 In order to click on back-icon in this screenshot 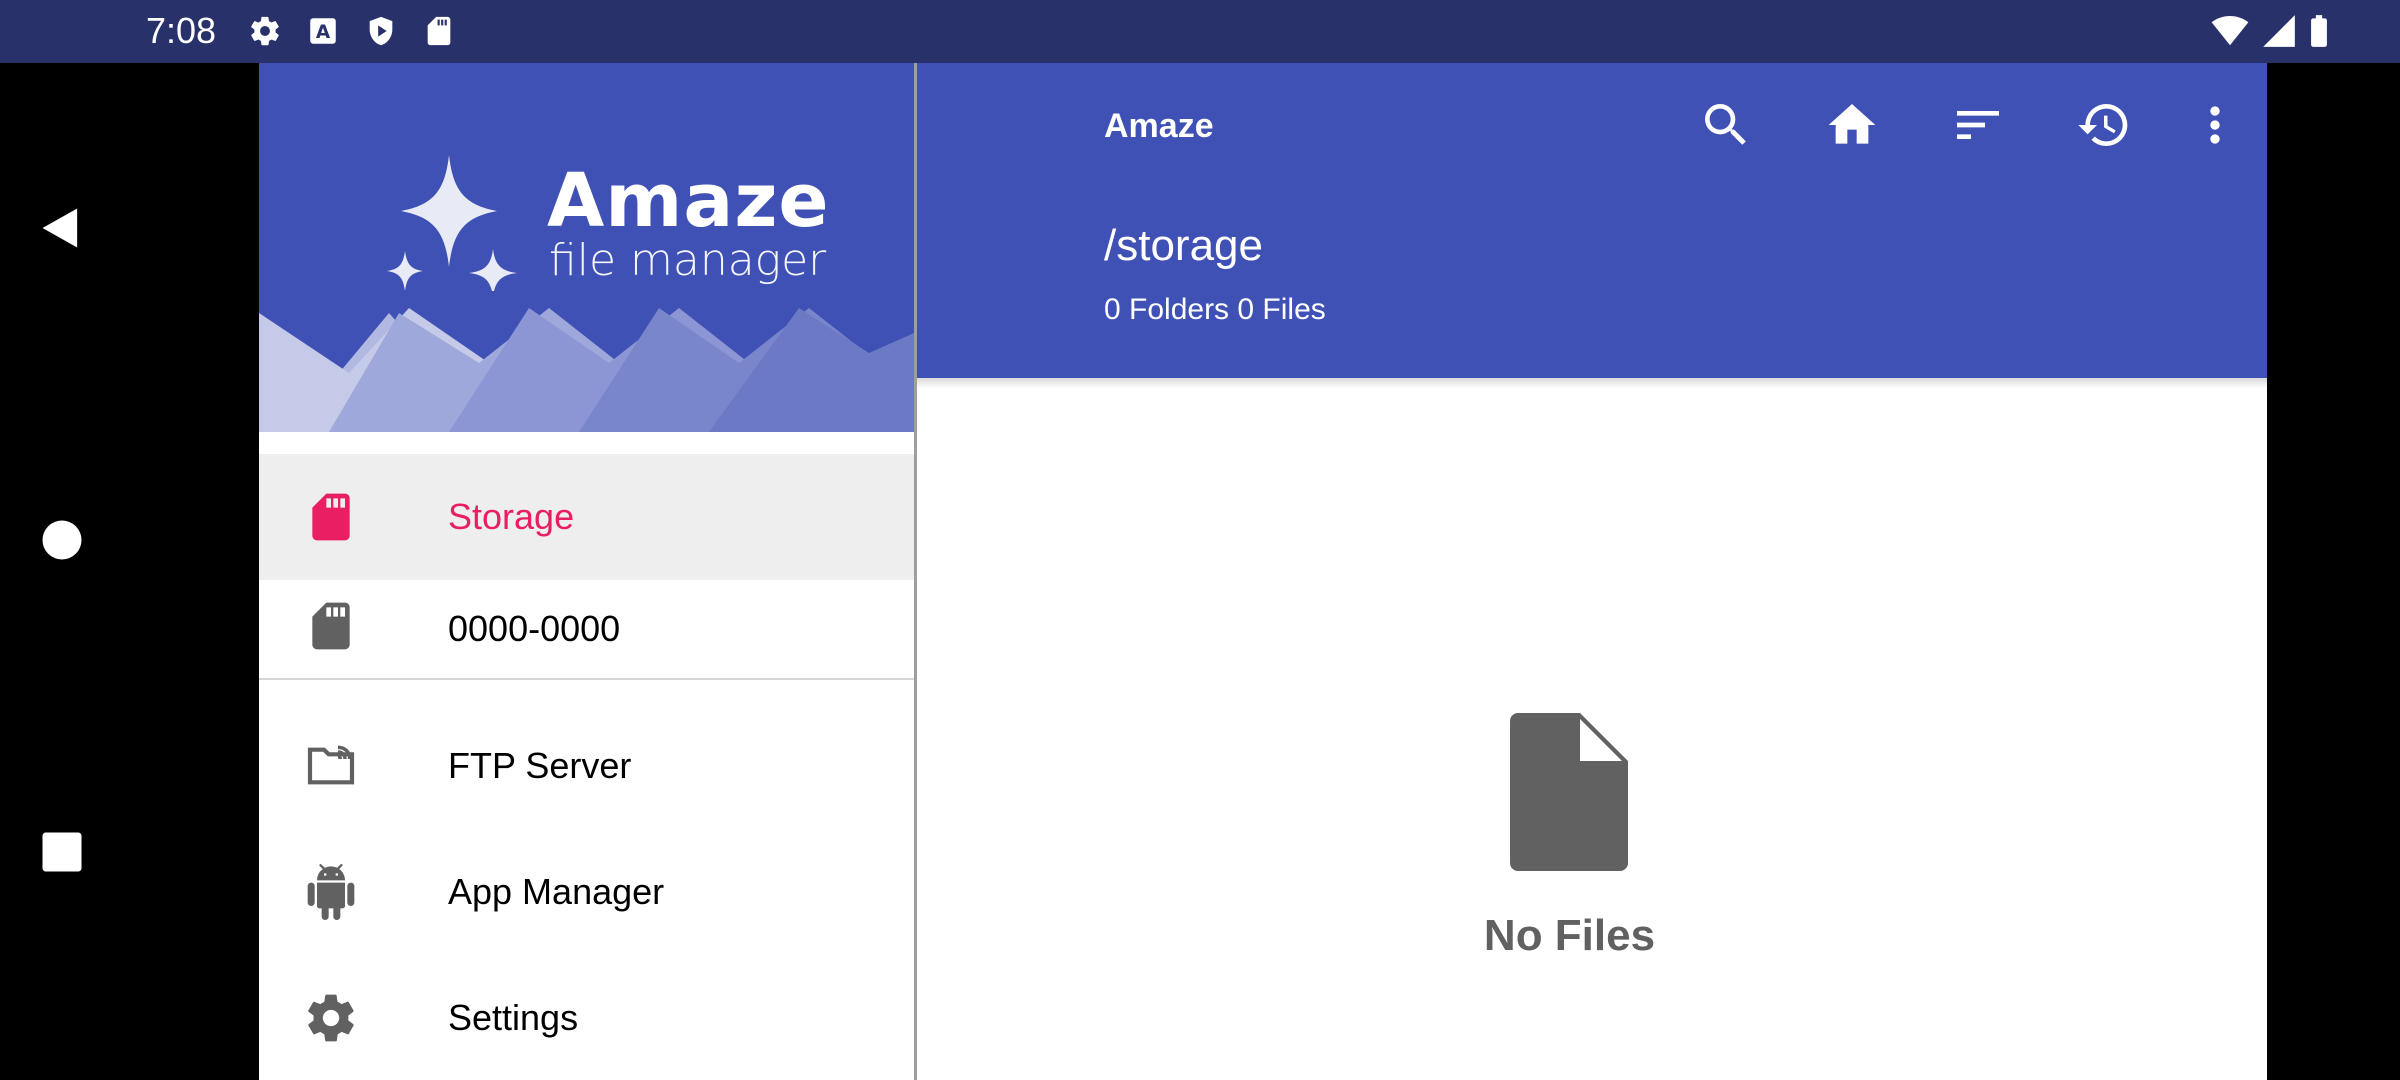, I will do `click(62, 228)`.